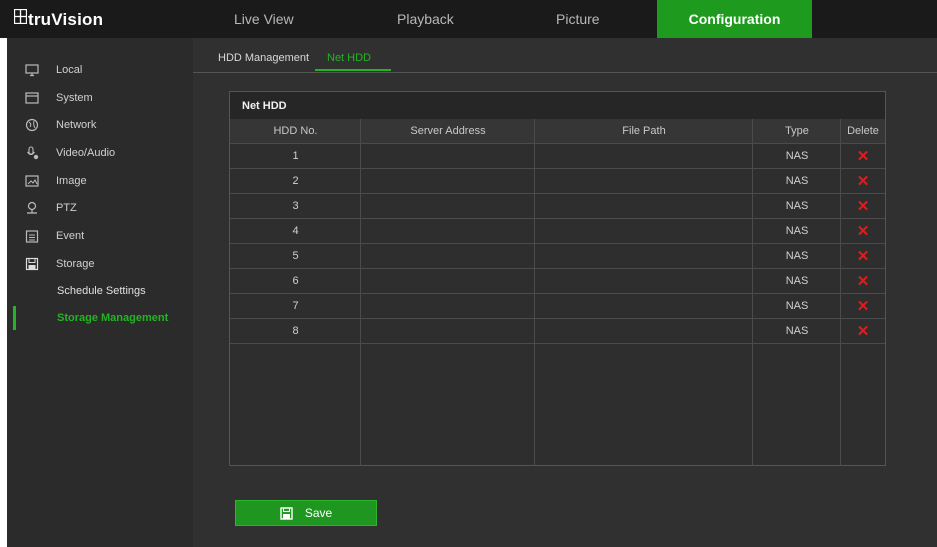 This screenshot has width=937, height=547. What do you see at coordinates (75, 264) in the screenshot?
I see `sidebar-item-label: Storage` at bounding box center [75, 264].